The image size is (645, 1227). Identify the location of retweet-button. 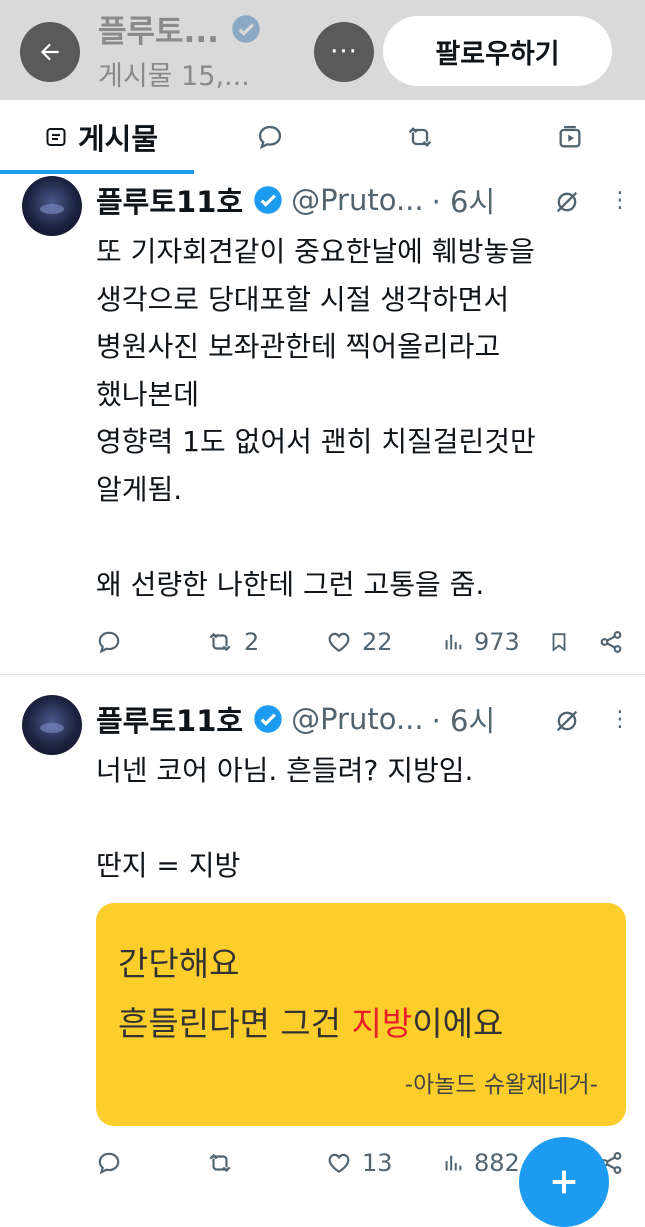
(220, 1163).